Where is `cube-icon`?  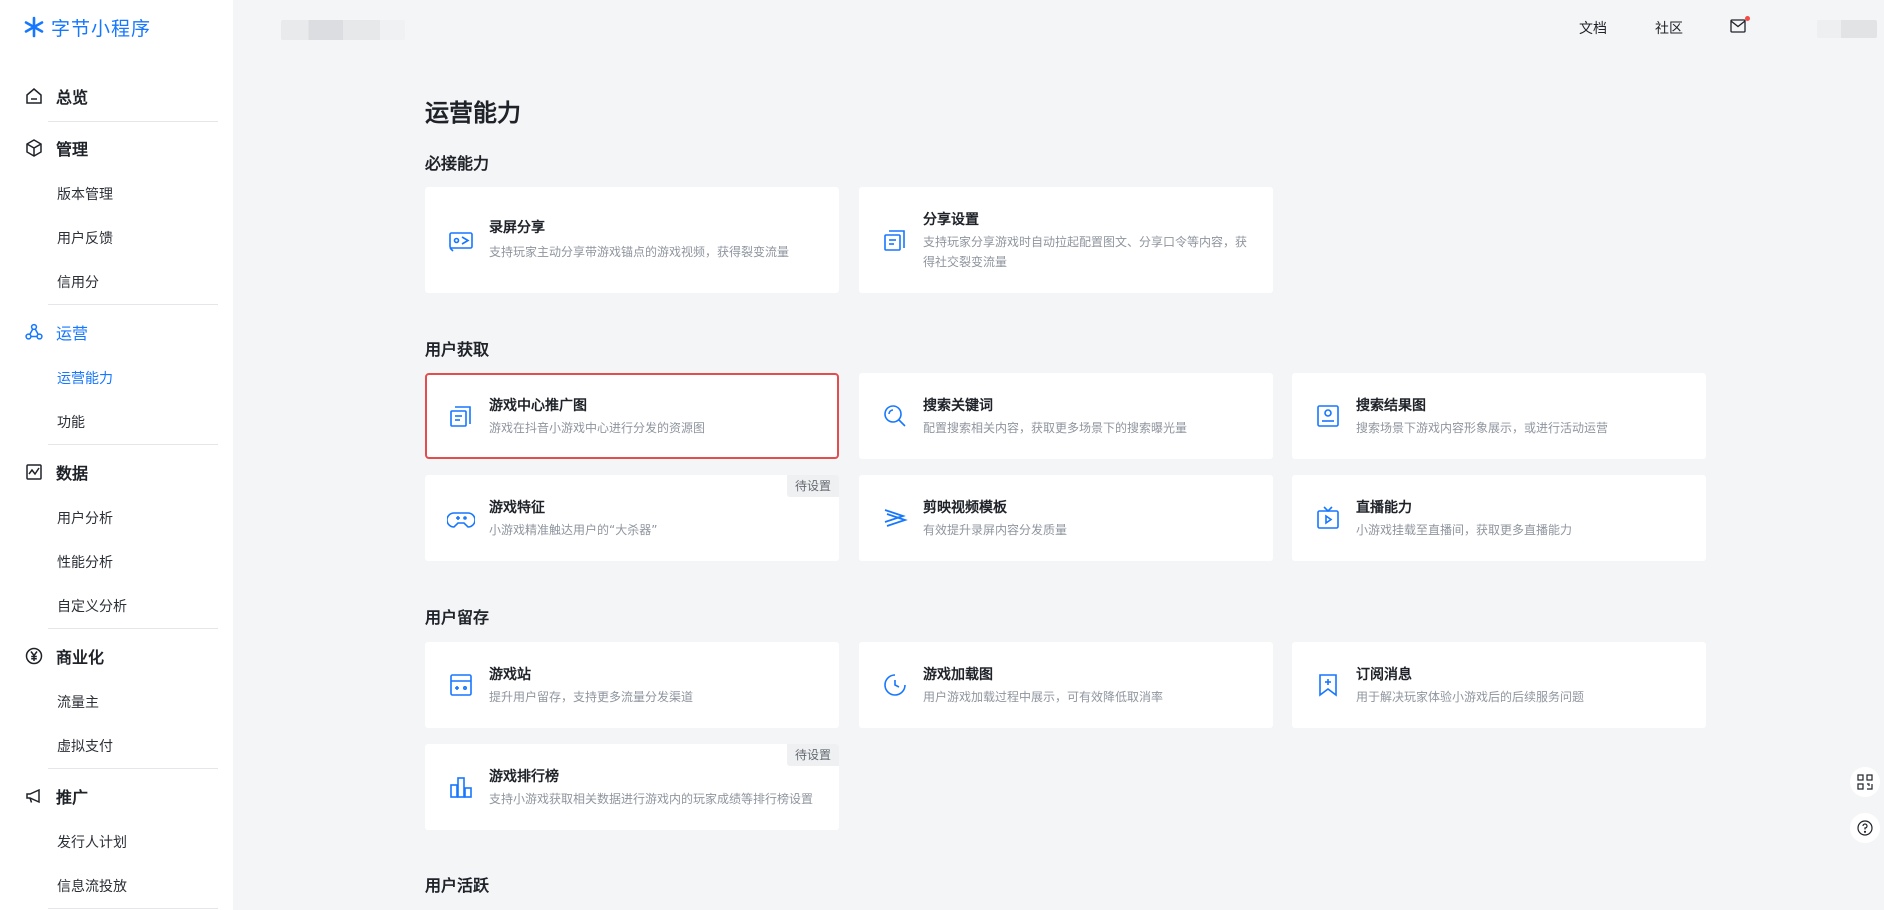 cube-icon is located at coordinates (34, 148).